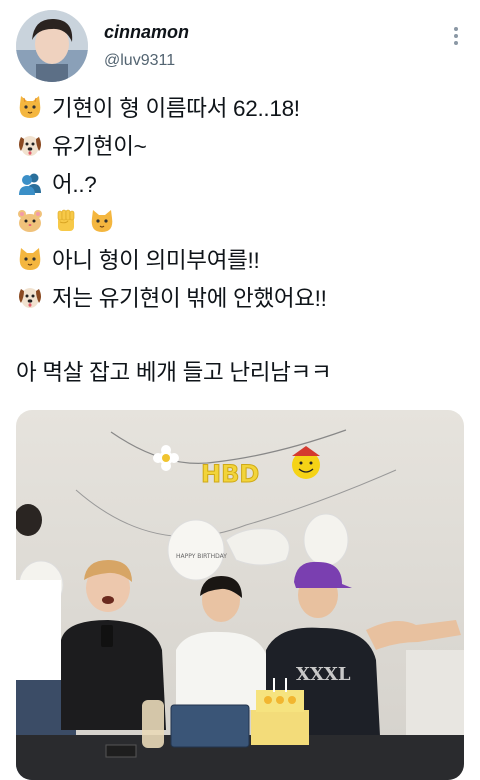 Image resolution: width=480 pixels, height=780 pixels. I want to click on tweet-line: 저는 유기현이 밖에 안했어요!!, so click(242, 297).